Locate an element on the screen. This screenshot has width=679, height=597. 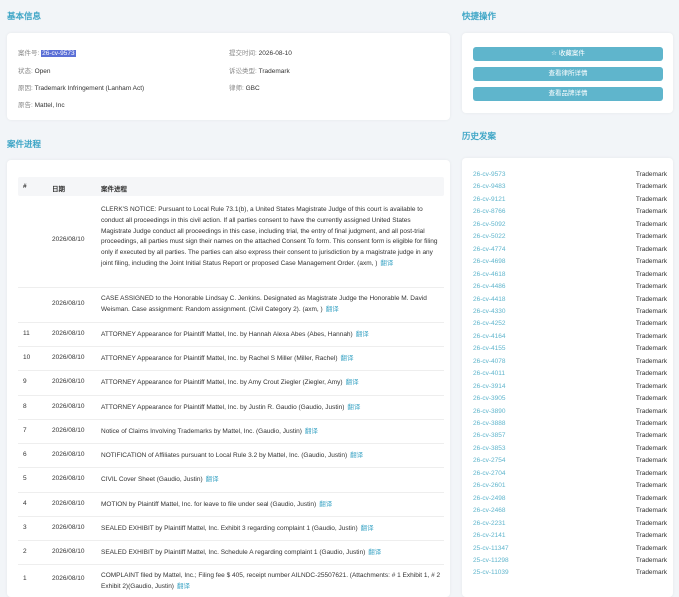
progress-row-number: 5 is located at coordinates (25, 478).